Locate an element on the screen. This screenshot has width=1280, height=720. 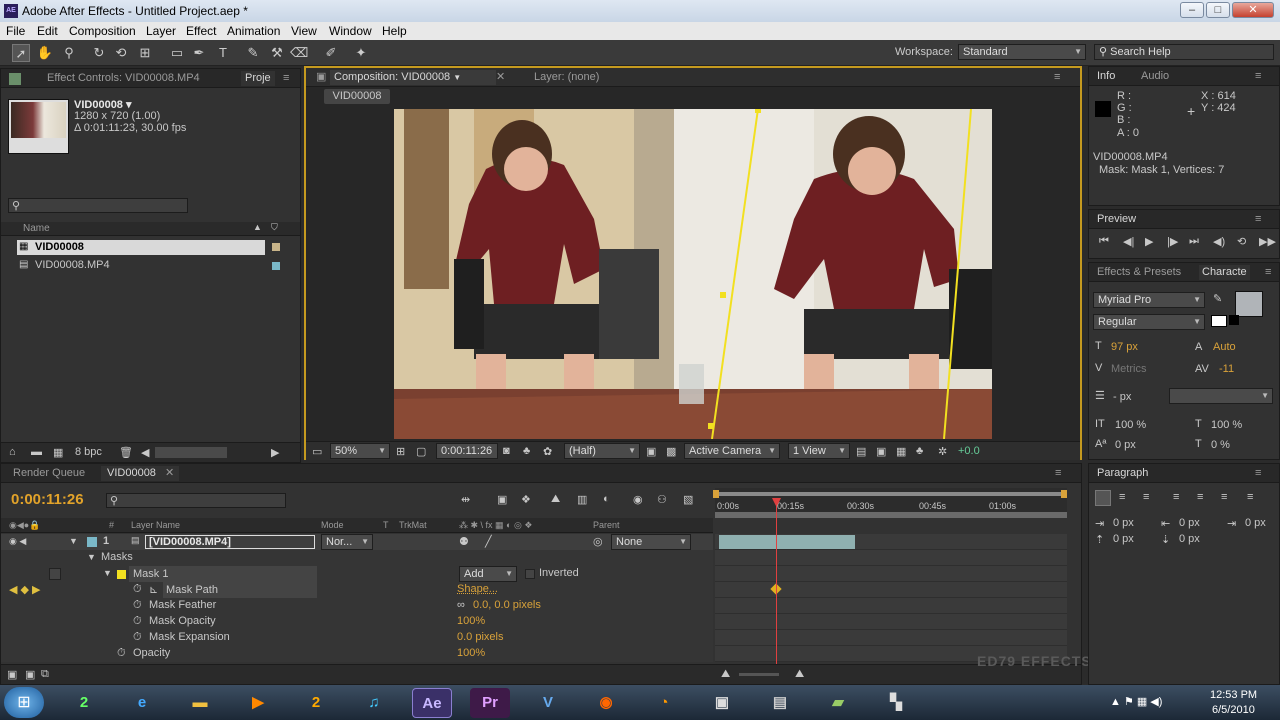
scroll-left-icon: ◀ is located at coordinates (145, 452).